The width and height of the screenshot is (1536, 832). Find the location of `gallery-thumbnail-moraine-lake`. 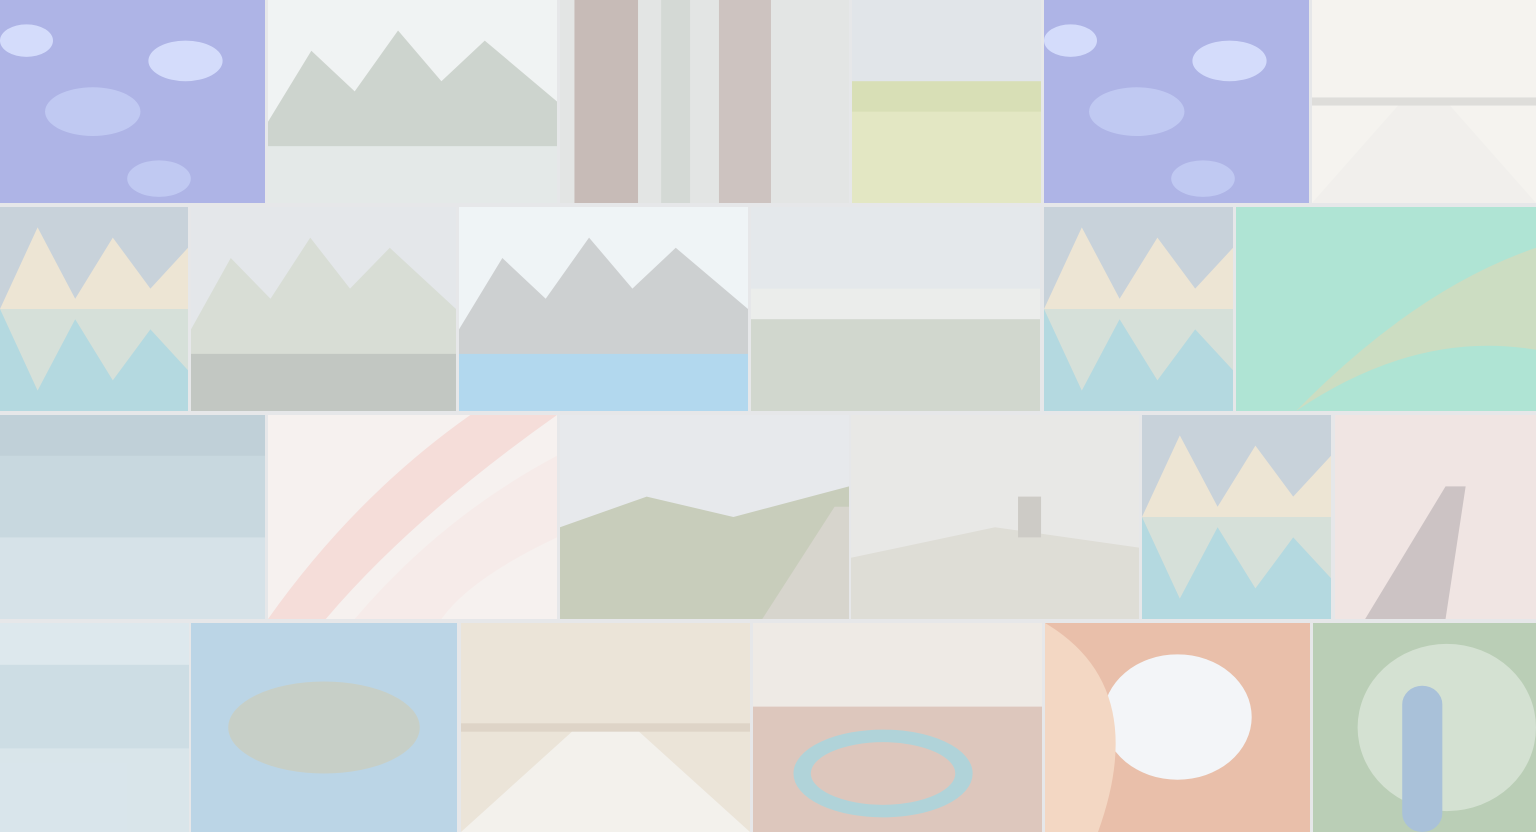

gallery-thumbnail-moraine-lake is located at coordinates (603, 309).